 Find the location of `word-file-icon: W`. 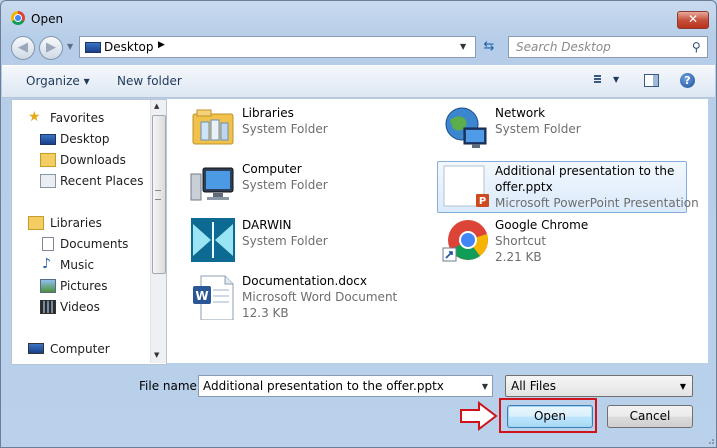

word-file-icon: W is located at coordinates (213, 297).